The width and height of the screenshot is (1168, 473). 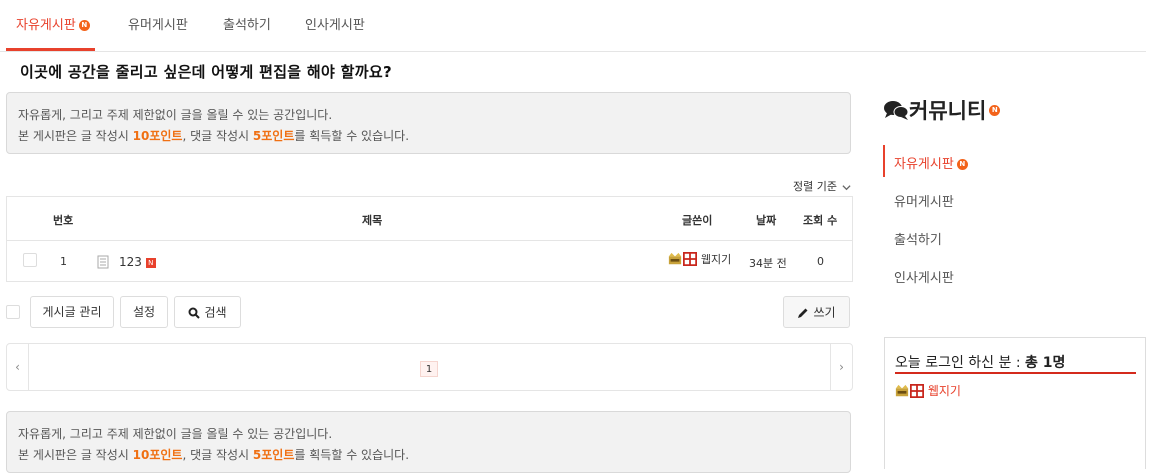 What do you see at coordinates (573, 26) in the screenshot?
I see `board-tabs: 자유게시판 N 유머게시판 출석하기 인사게시판` at bounding box center [573, 26].